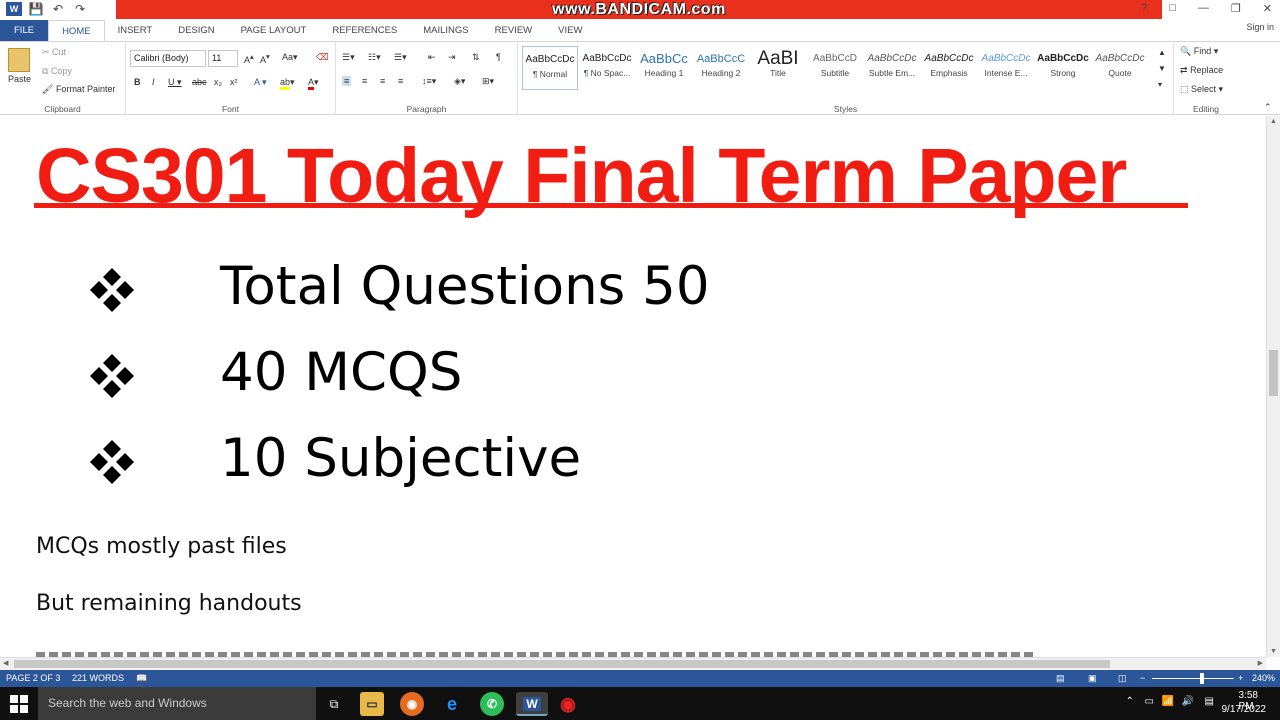 The image size is (1280, 720). What do you see at coordinates (835, 68) in the screenshot?
I see `style-subtitle: AaBbCcD Subtitle` at bounding box center [835, 68].